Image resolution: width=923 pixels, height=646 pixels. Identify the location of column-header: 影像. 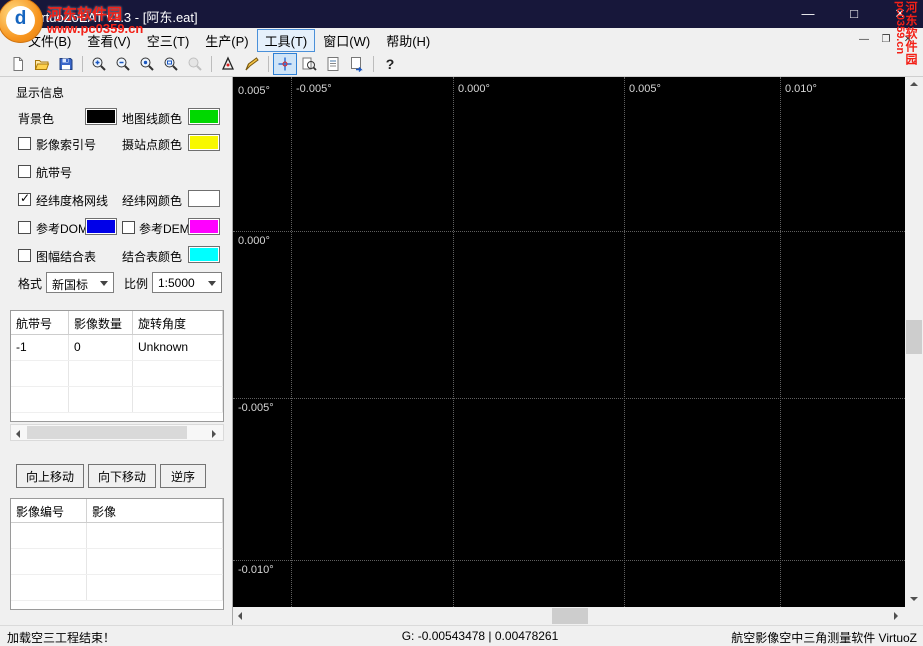
(155, 510).